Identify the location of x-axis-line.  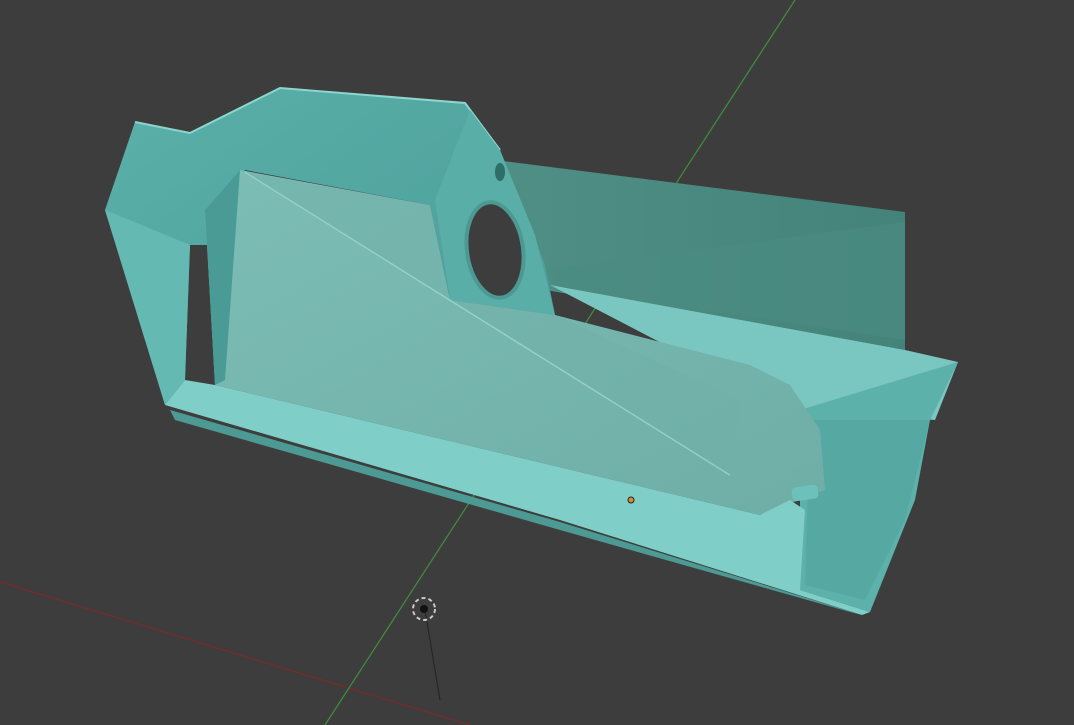
(235, 653).